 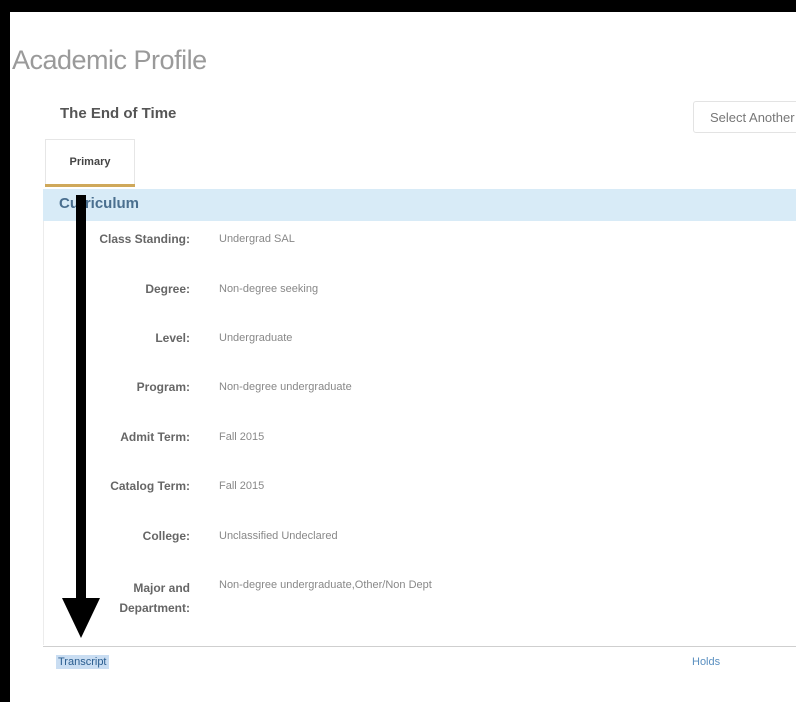 I want to click on page-title: Academic Profile, so click(x=109, y=60).